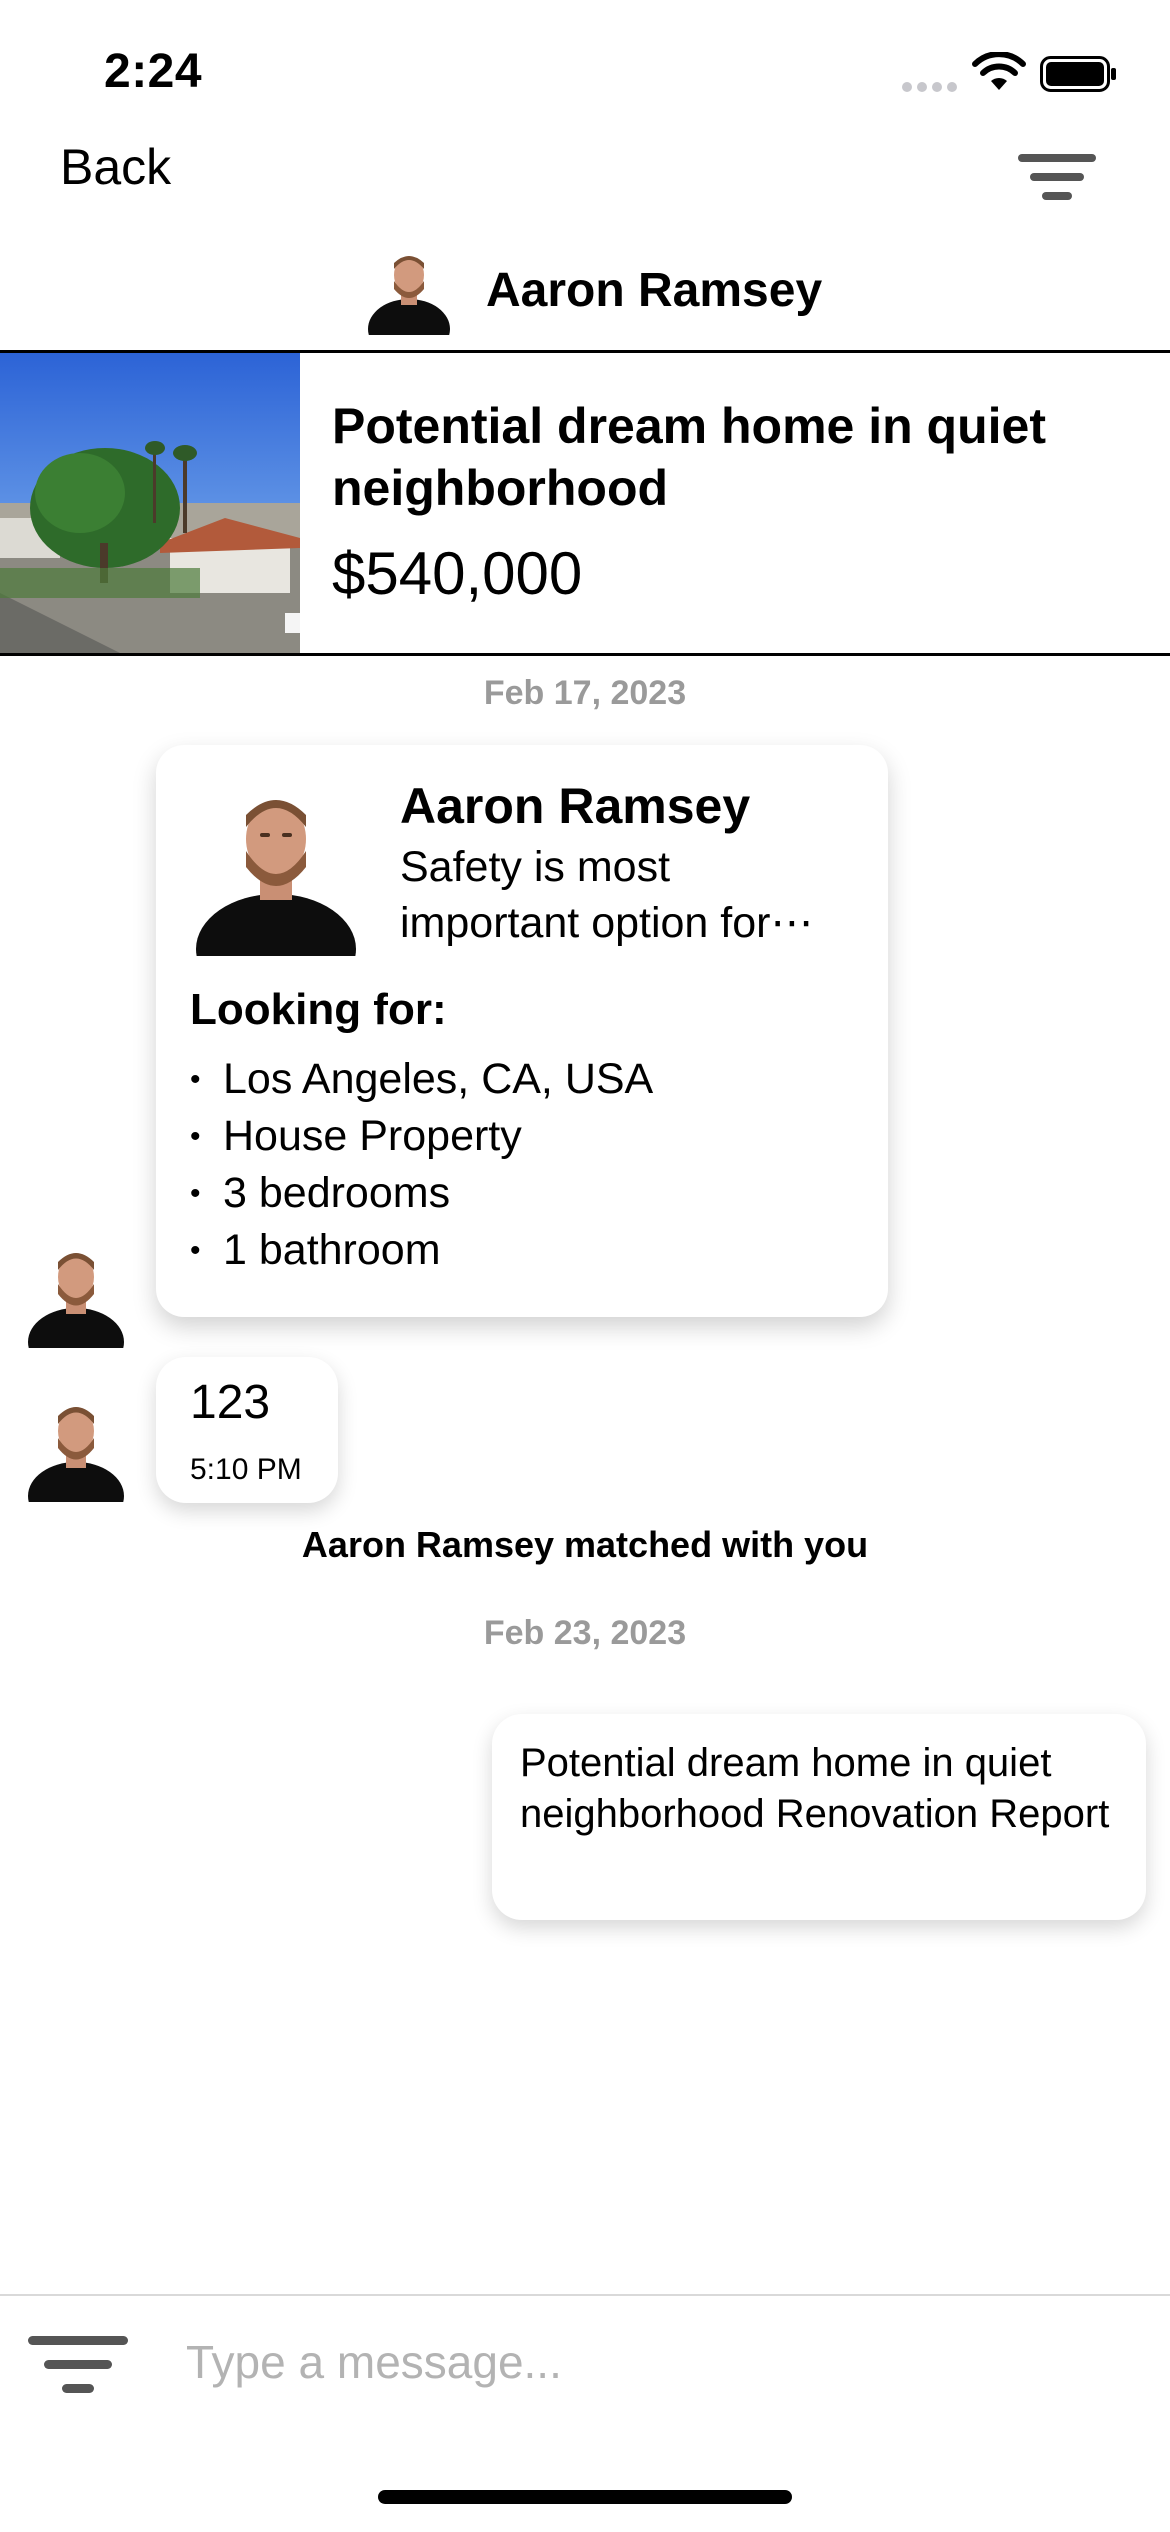 The image size is (1170, 2532). I want to click on incoming-message-bubble: 123 5:10 PM, so click(247, 1430).